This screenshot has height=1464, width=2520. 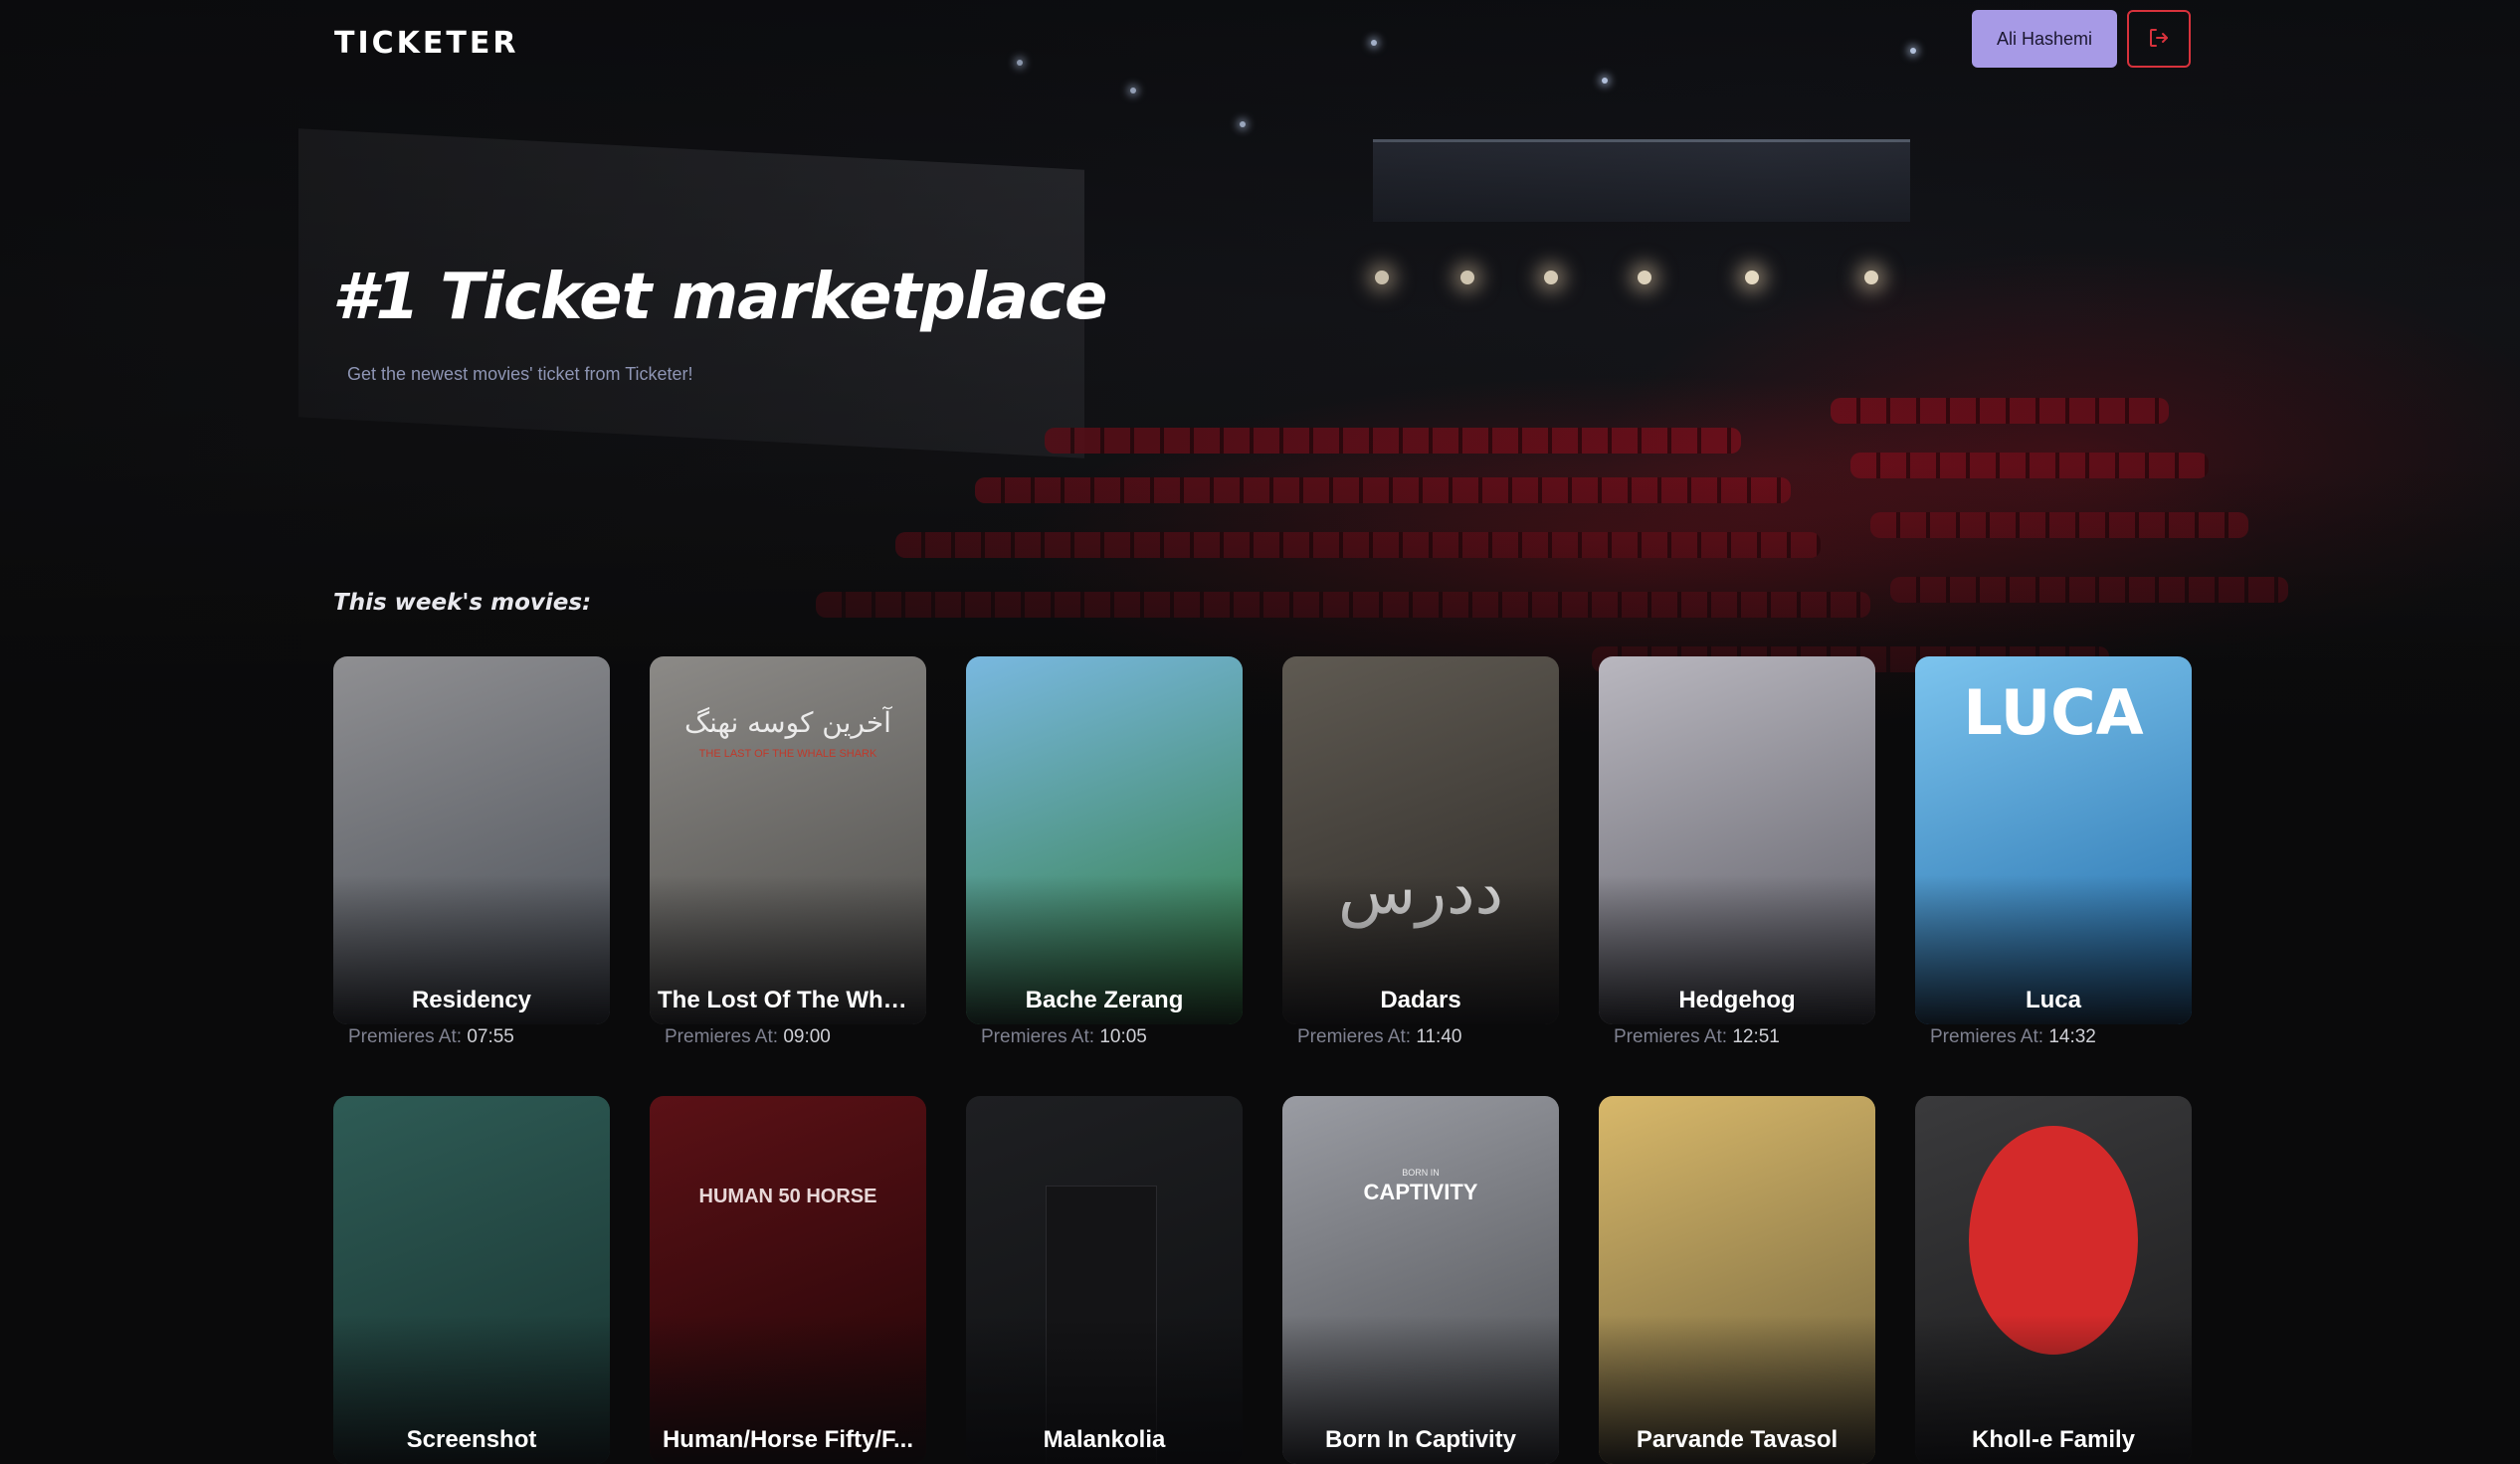 I want to click on premiere-info: Premieres At: 09:00, so click(x=788, y=1037).